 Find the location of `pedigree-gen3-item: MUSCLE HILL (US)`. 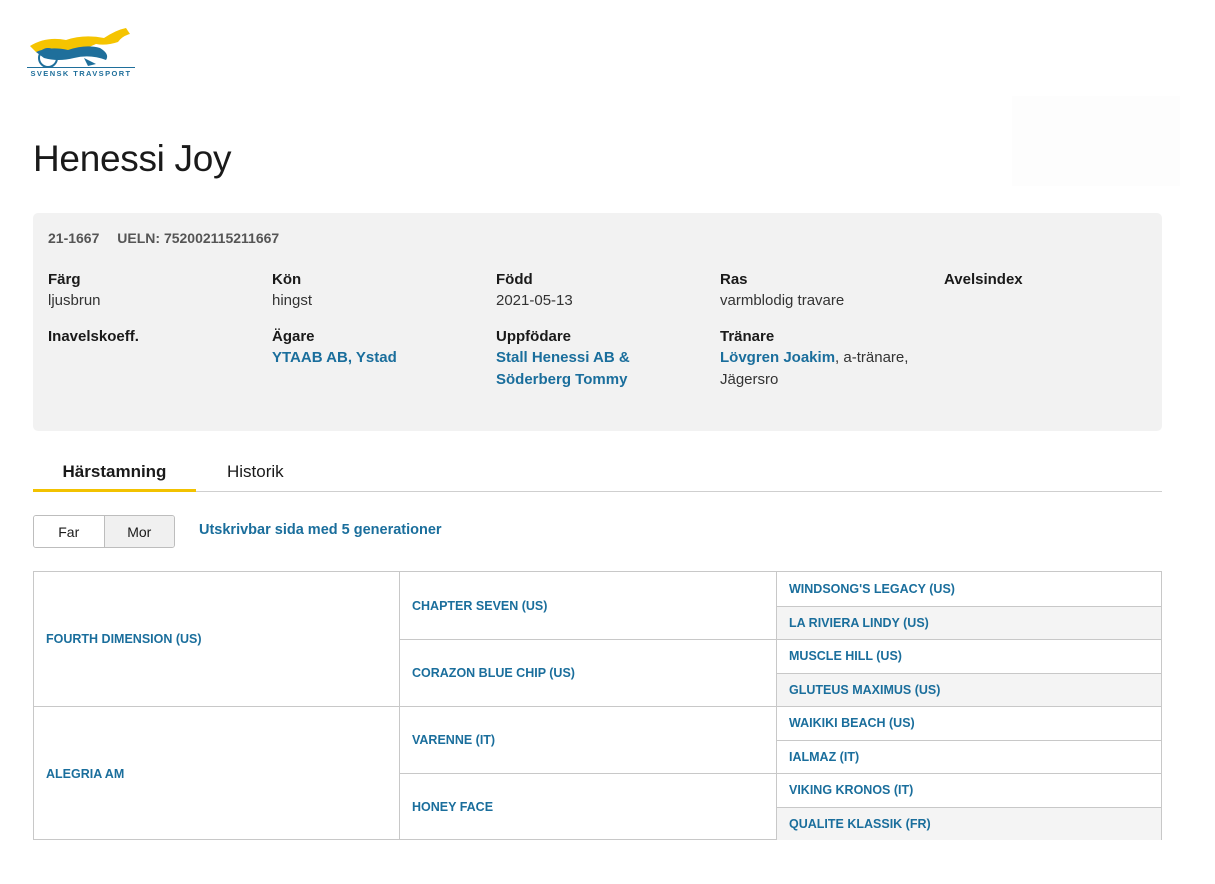

pedigree-gen3-item: MUSCLE HILL (US) is located at coordinates (969, 656).